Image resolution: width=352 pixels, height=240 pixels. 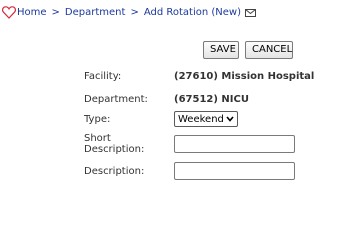 I want to click on description-row: Description:, so click(x=189, y=171).